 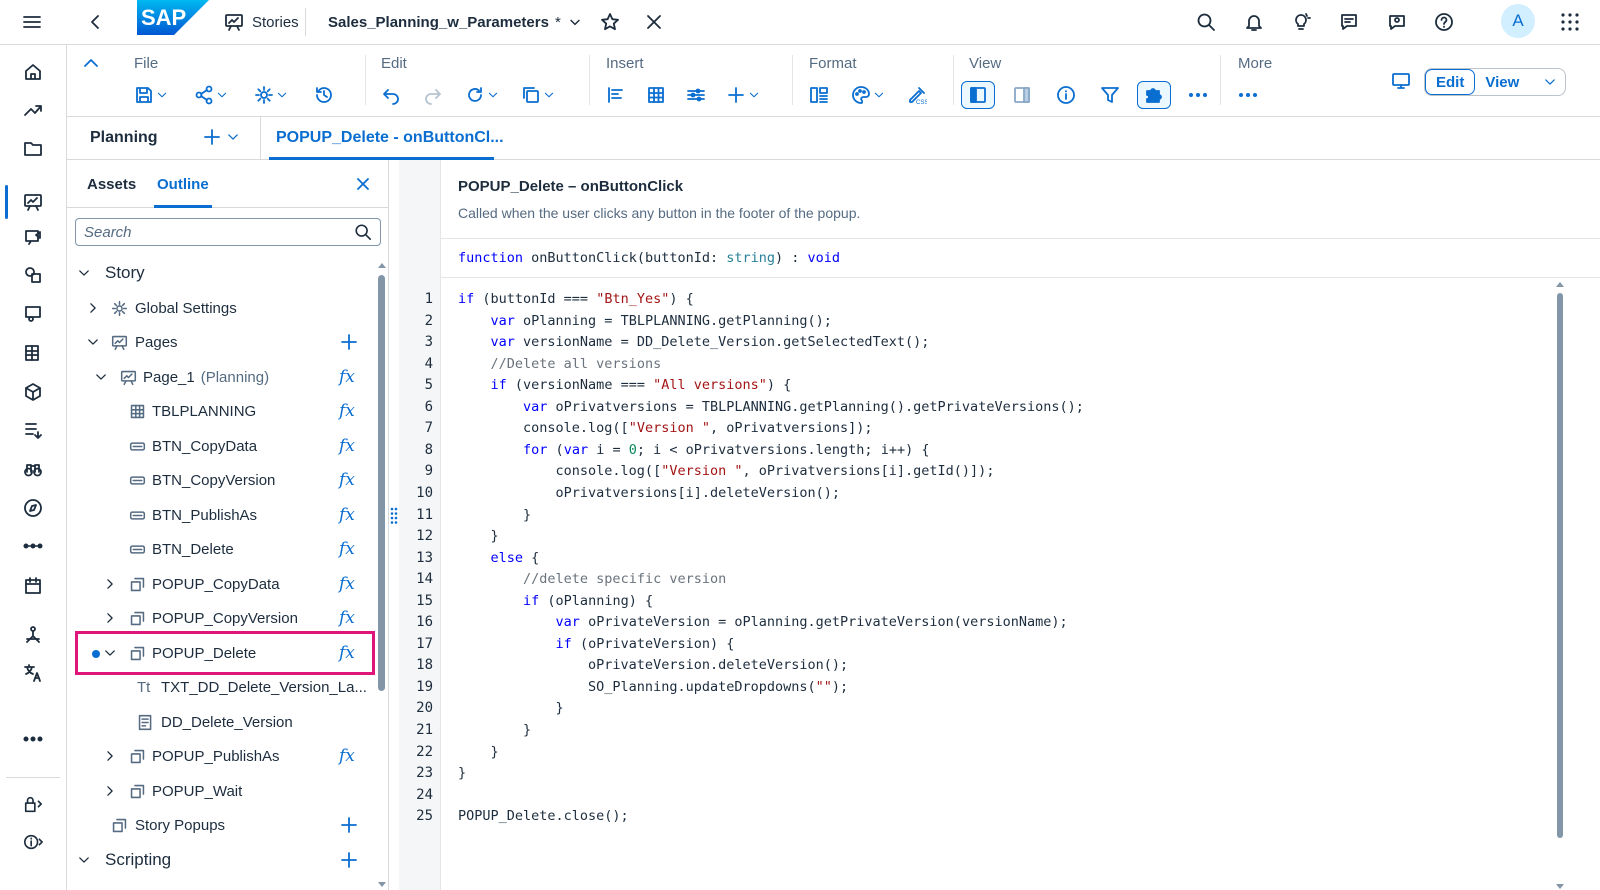 I want to click on tree-node-btn-copydata: BTN_CopyData fx, so click(x=222, y=446).